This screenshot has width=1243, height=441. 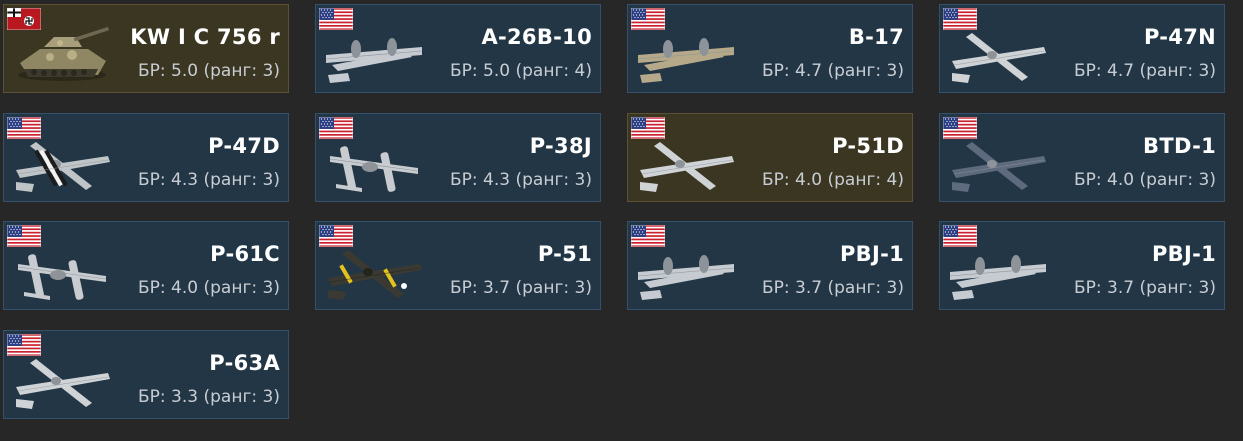 What do you see at coordinates (1179, 37) in the screenshot?
I see `vehicle-name: P-47N` at bounding box center [1179, 37].